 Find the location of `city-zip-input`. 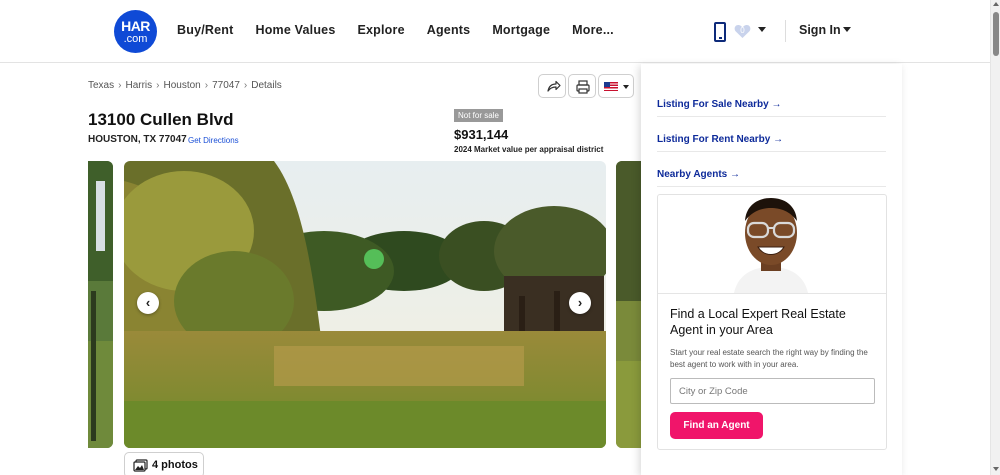

city-zip-input is located at coordinates (772, 391).